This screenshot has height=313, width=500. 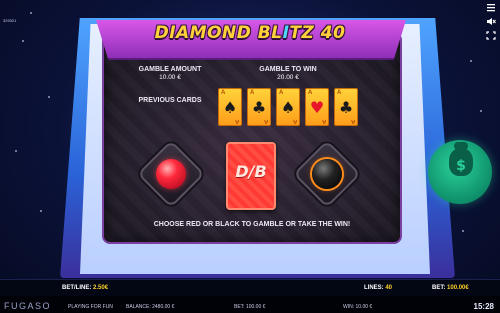 What do you see at coordinates (170, 69) in the screenshot?
I see `gamble-amount-label: GAMBLE AMOUNT` at bounding box center [170, 69].